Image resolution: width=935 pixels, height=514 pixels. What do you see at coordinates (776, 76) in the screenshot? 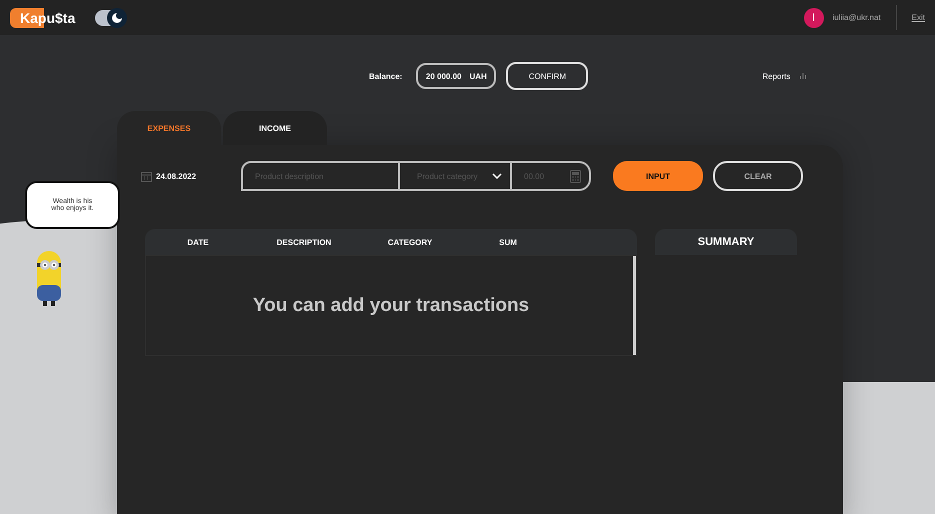
I see `reports-link: Reports` at bounding box center [776, 76].